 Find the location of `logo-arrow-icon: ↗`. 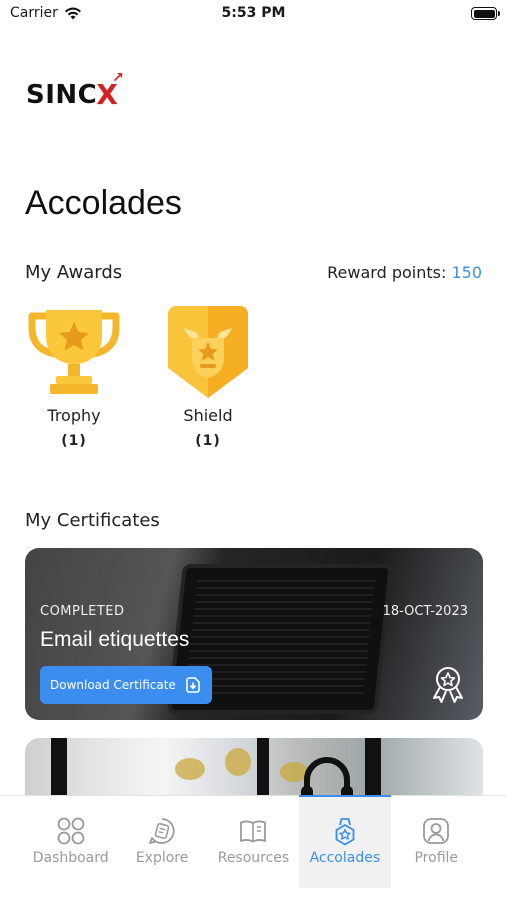

logo-arrow-icon: ↗ is located at coordinates (118, 78).